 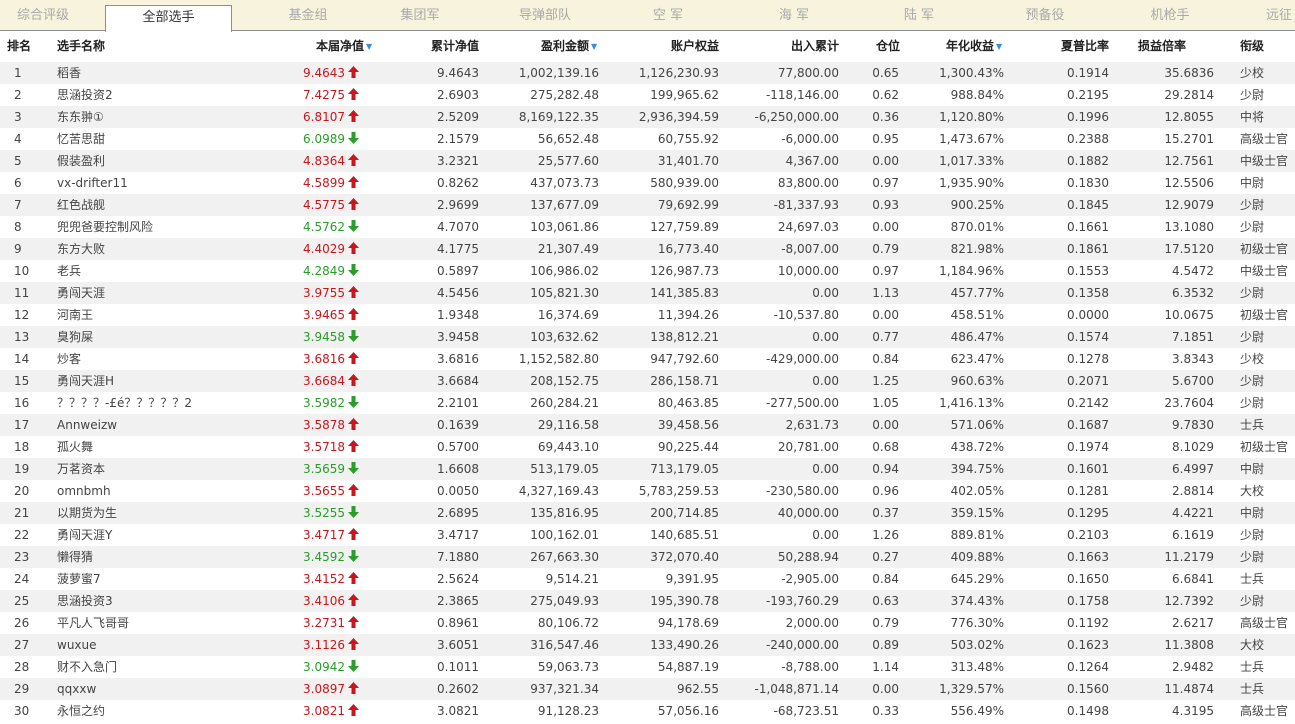 What do you see at coordinates (177, 579) in the screenshot?
I see `player-name: 菠萝蜜7` at bounding box center [177, 579].